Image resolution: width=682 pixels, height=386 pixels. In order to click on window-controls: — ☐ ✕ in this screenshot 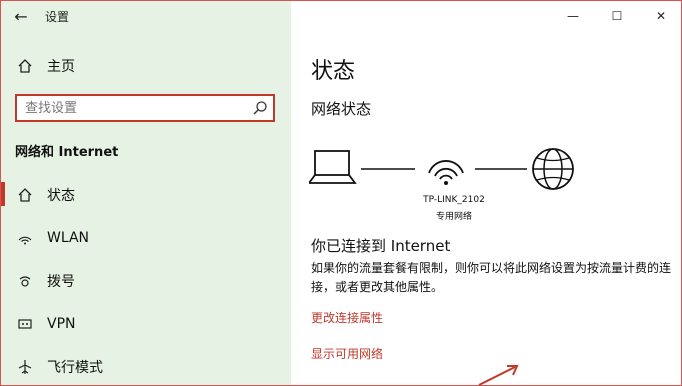, I will do `click(616, 16)`.